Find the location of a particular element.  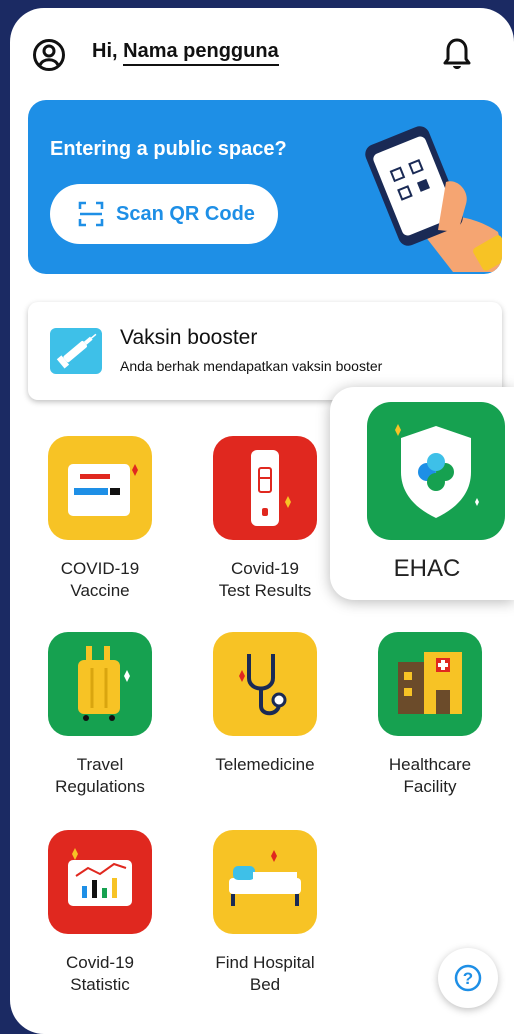

menu-label: Covid-19 Test Results is located at coordinates (265, 579).